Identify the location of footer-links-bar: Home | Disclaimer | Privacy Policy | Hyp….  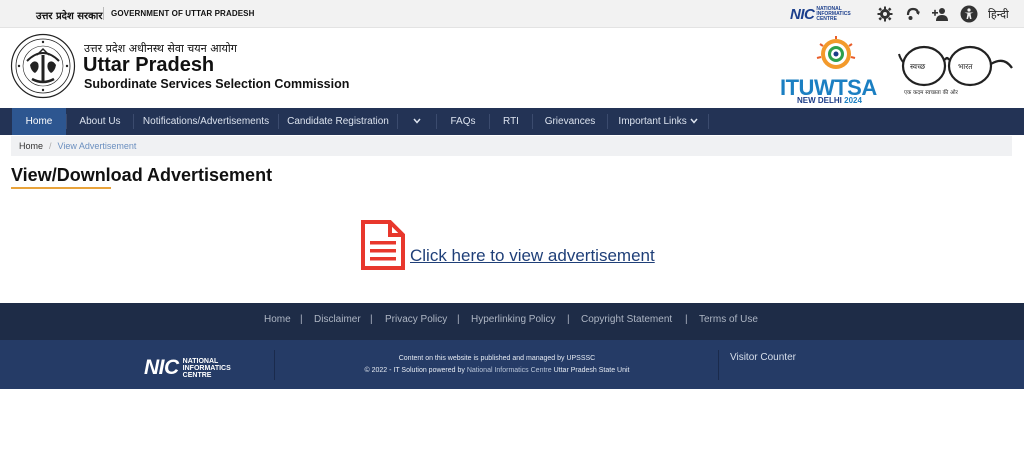
(512, 321).